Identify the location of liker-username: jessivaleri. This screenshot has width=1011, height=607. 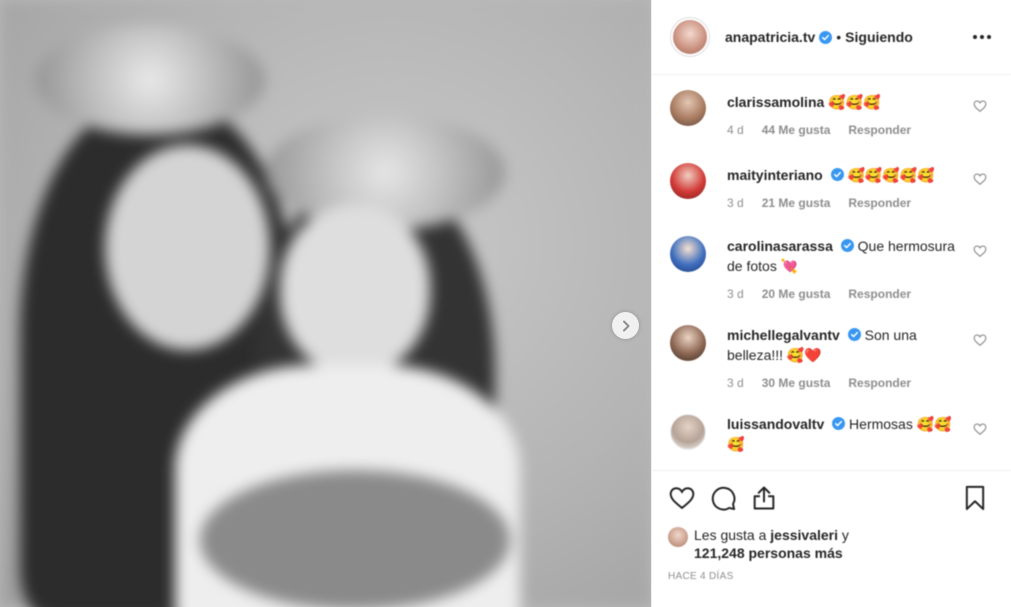
(804, 535).